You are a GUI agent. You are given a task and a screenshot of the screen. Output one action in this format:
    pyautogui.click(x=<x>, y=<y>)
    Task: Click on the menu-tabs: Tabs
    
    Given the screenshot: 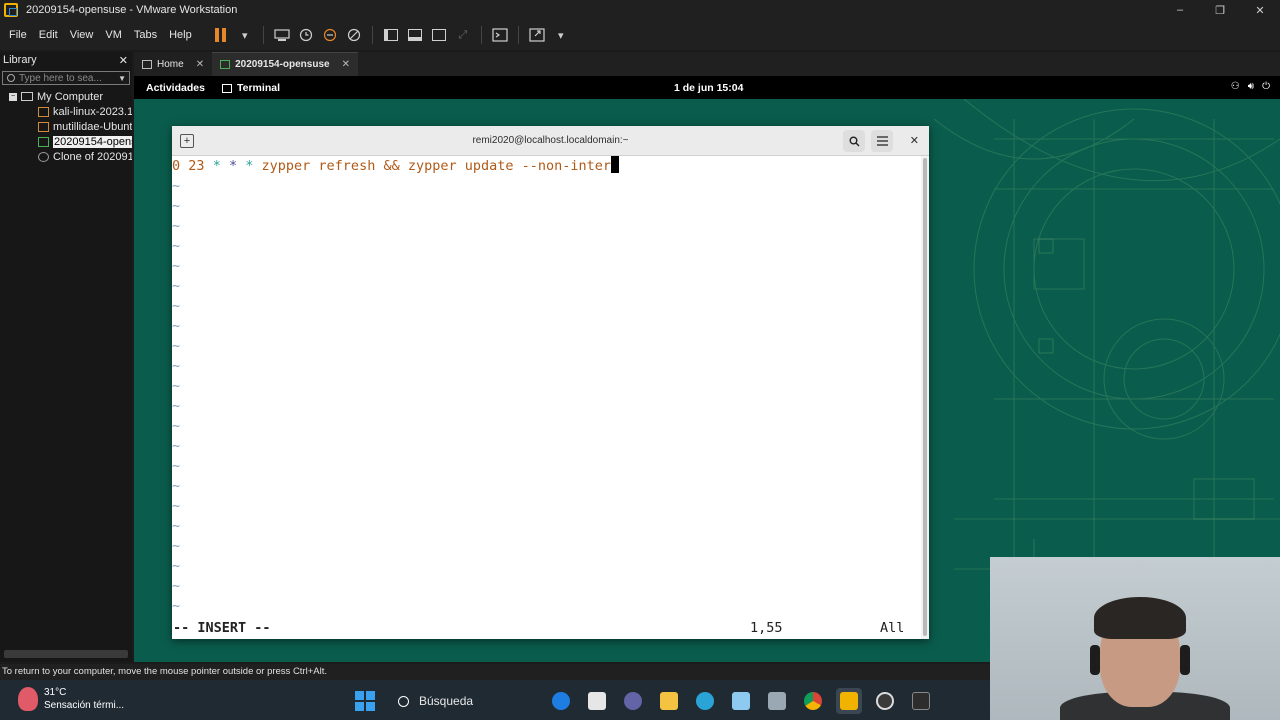 What is the action you would take?
    pyautogui.click(x=145, y=35)
    